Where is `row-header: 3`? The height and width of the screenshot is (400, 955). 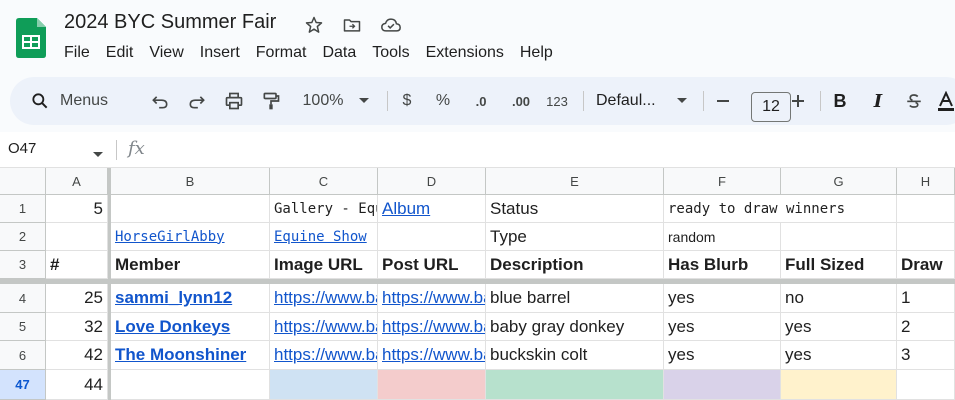 row-header: 3 is located at coordinates (23, 265).